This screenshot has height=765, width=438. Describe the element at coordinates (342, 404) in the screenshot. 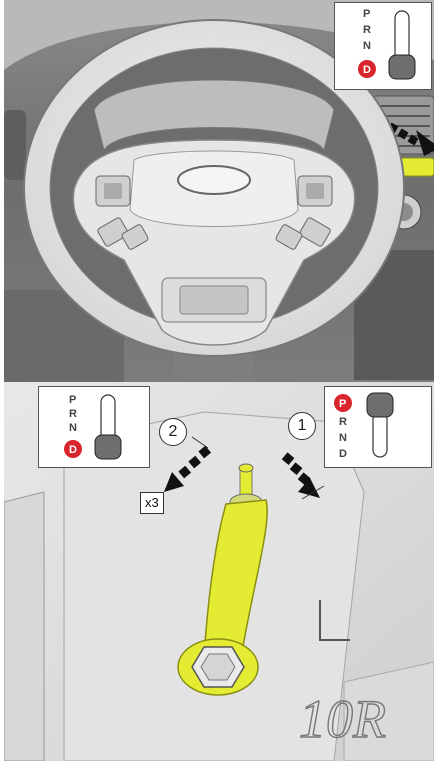

I see `active-gear-label: P` at that location.